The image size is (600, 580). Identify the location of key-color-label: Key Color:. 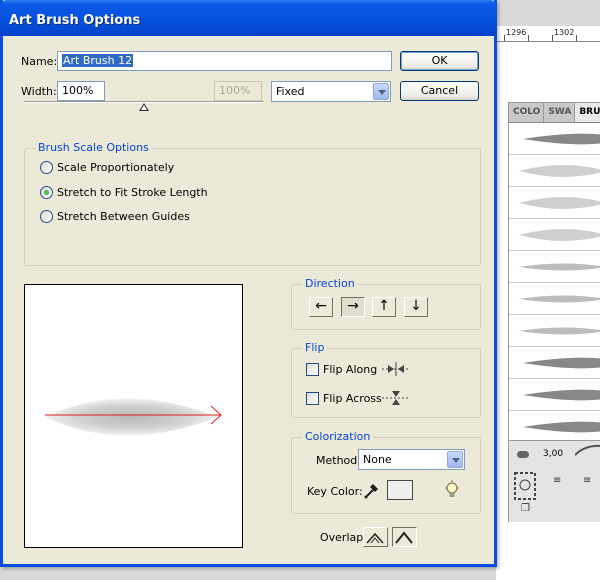
(335, 491).